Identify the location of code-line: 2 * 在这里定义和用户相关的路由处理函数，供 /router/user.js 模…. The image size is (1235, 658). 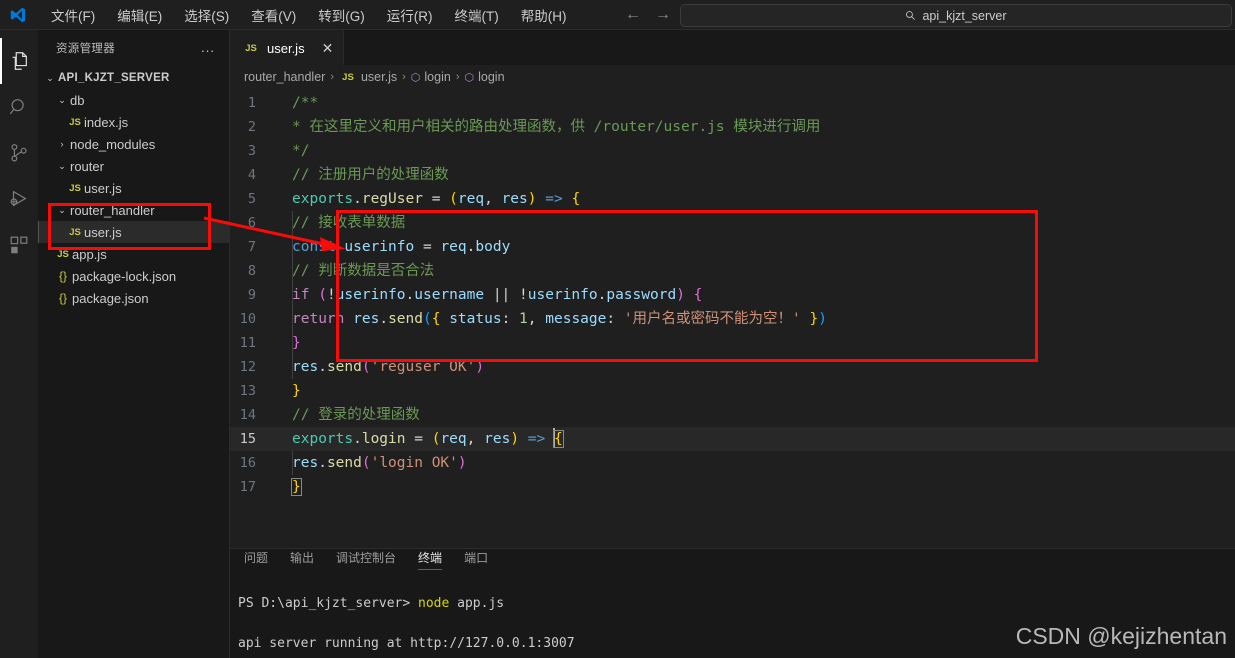
(732, 127).